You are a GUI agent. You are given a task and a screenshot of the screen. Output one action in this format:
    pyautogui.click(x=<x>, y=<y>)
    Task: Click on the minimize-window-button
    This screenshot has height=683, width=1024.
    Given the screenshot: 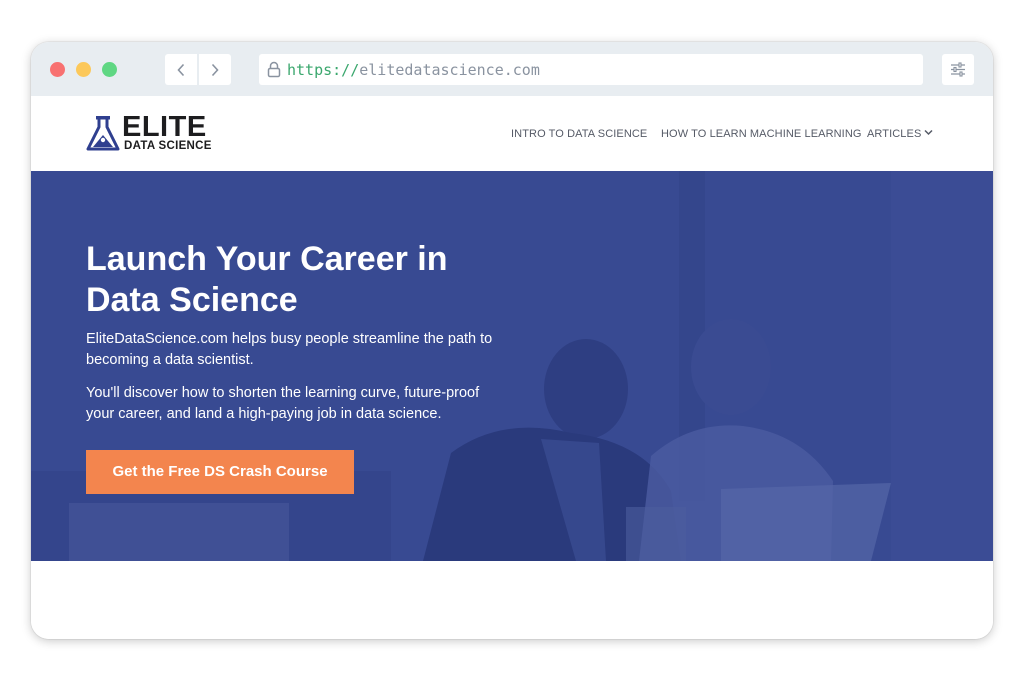 What is the action you would take?
    pyautogui.click(x=83, y=69)
    